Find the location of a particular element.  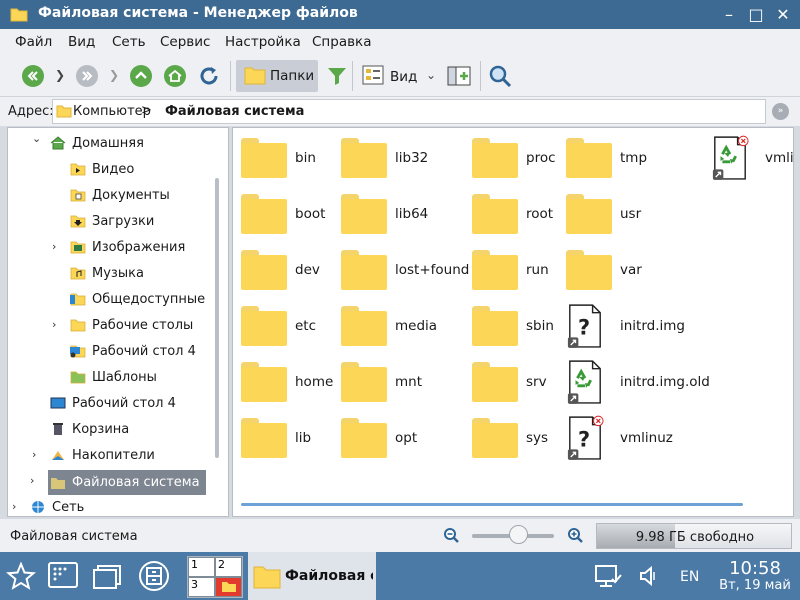

search-button is located at coordinates (500, 76).